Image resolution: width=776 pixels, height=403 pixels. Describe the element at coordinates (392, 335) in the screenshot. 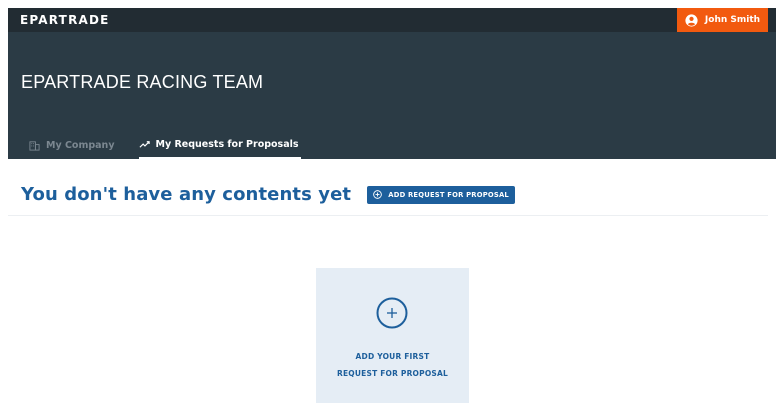

I see `add-first-request-card: ADD YOUR FIRST REQUEST FOR PROPOSAL` at that location.